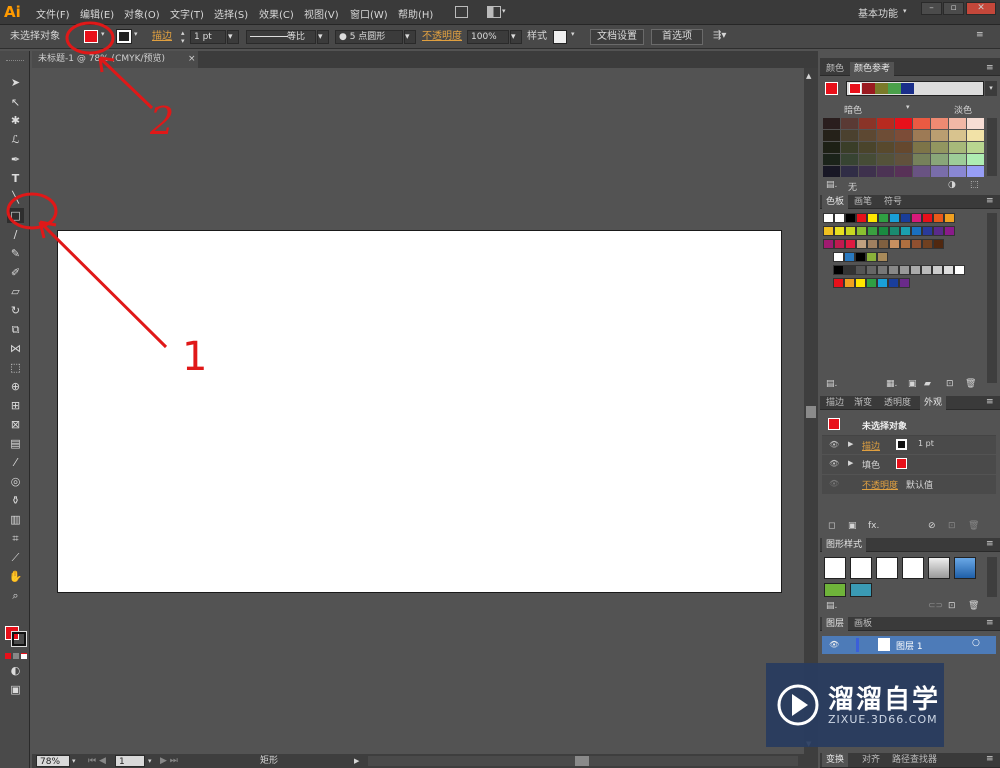 The height and width of the screenshot is (768, 1000). I want to click on type-tool-icon: T, so click(15, 178).